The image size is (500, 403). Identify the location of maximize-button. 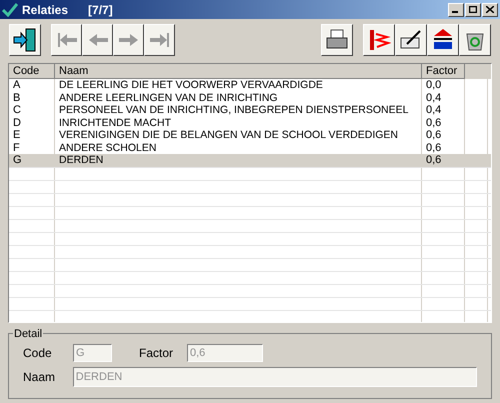
(473, 9).